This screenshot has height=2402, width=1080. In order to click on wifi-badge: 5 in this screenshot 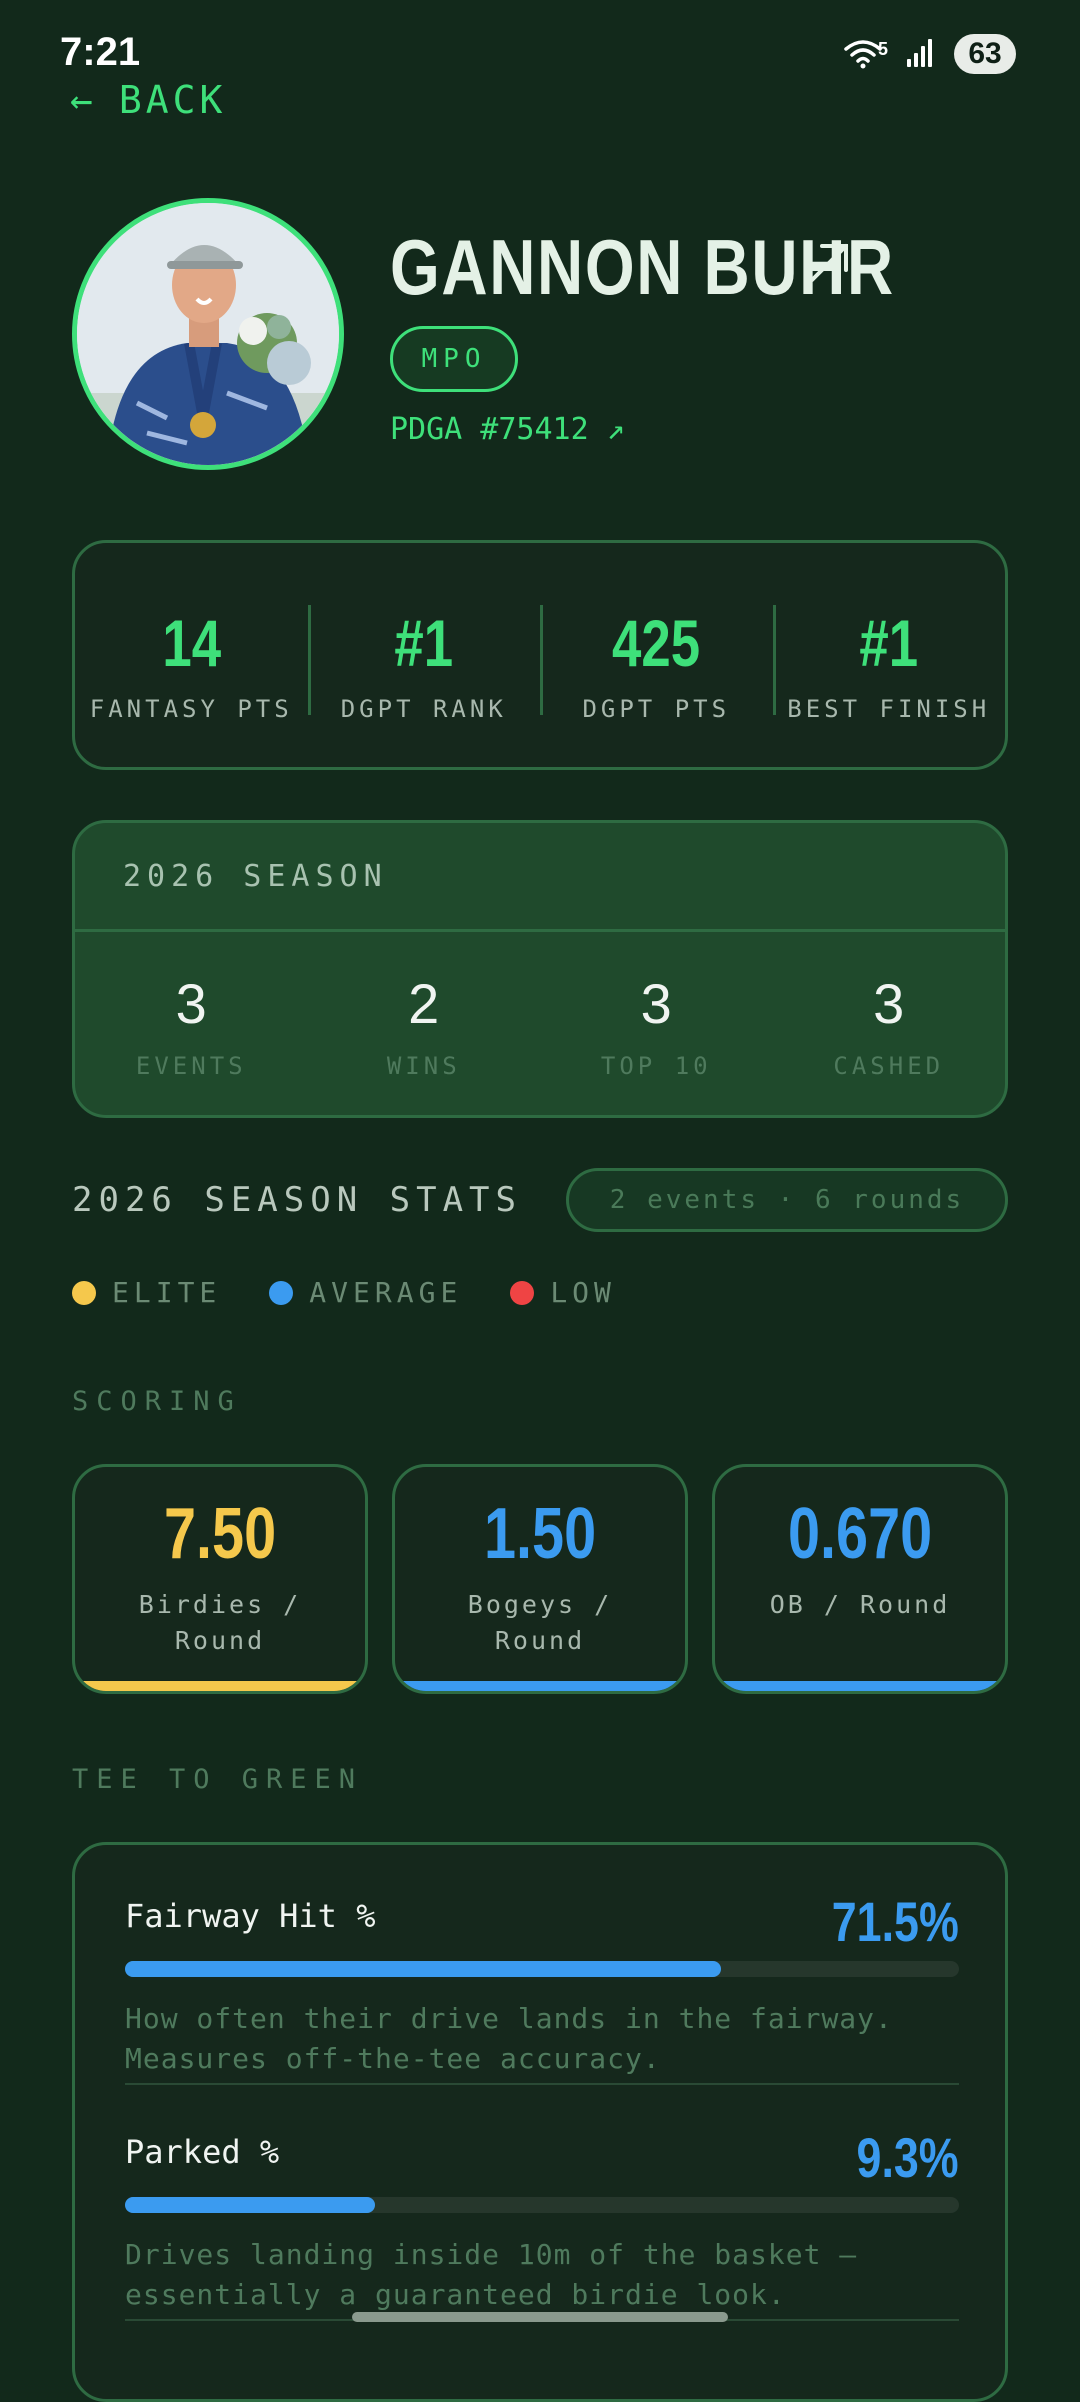, I will do `click(882, 49)`.